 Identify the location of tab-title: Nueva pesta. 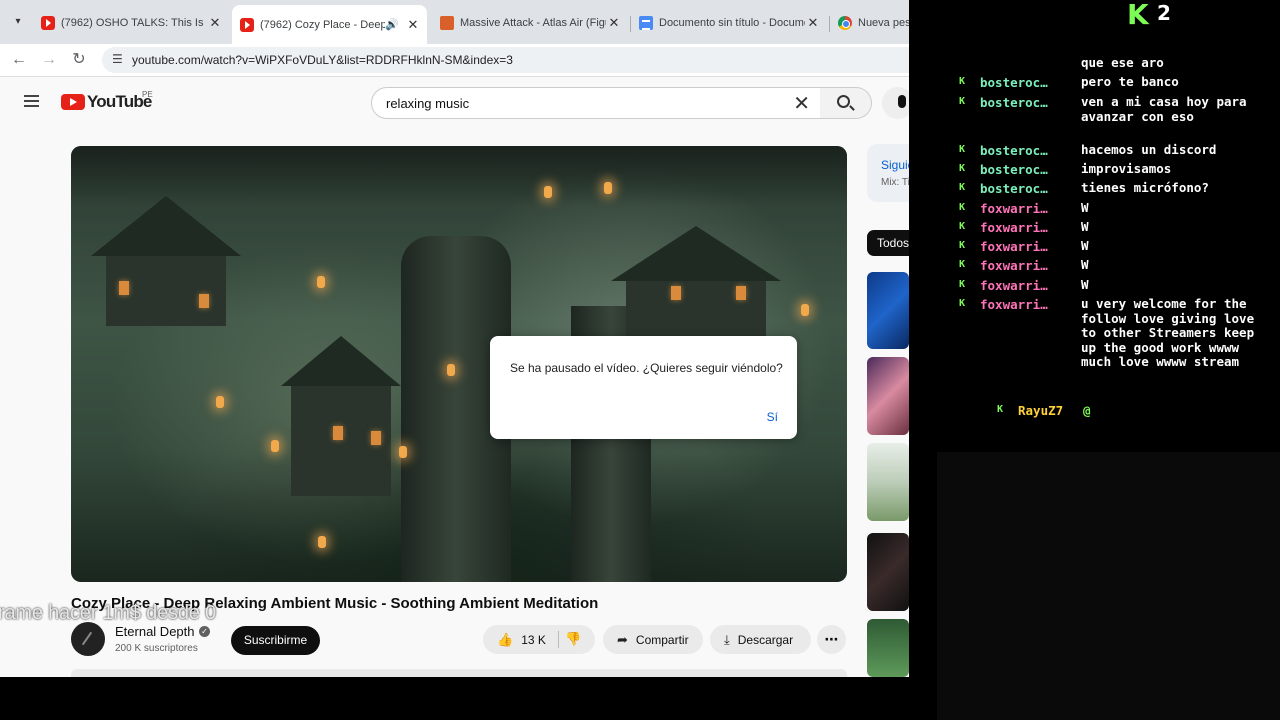
(883, 23).